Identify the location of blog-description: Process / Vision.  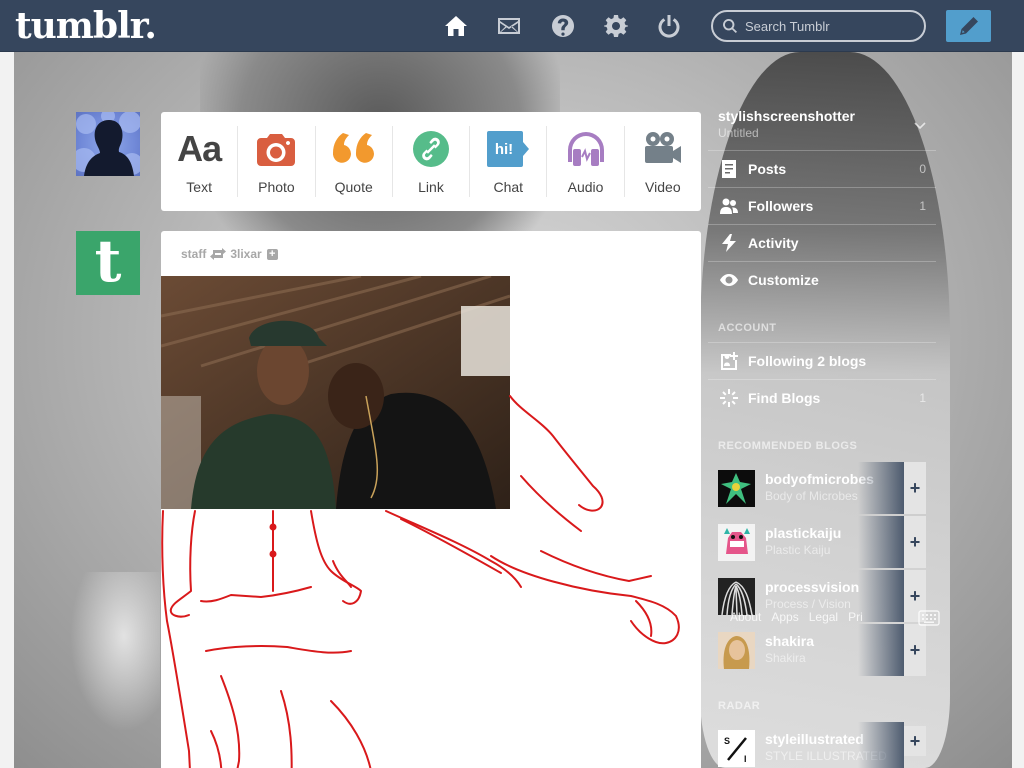
(808, 604).